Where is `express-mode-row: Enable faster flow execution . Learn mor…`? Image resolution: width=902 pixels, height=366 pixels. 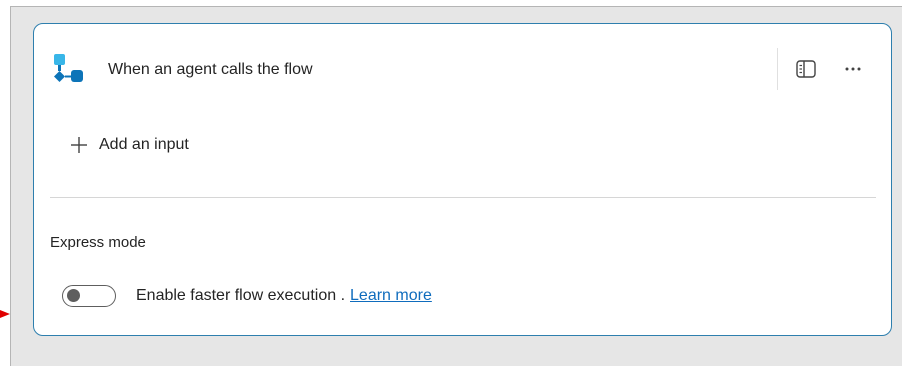
express-mode-row: Enable faster flow execution . Learn mor… is located at coordinates (247, 296).